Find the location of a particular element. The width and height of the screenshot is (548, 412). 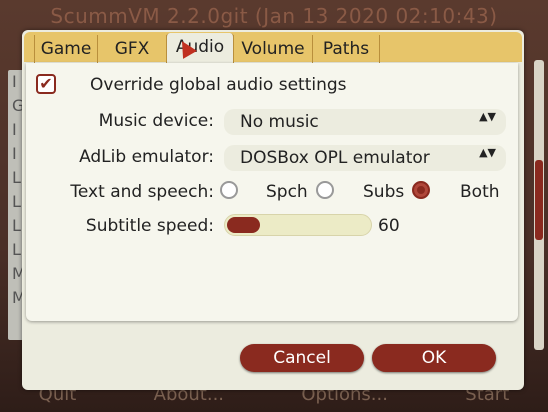

radio-speech-label: Spch is located at coordinates (287, 192).